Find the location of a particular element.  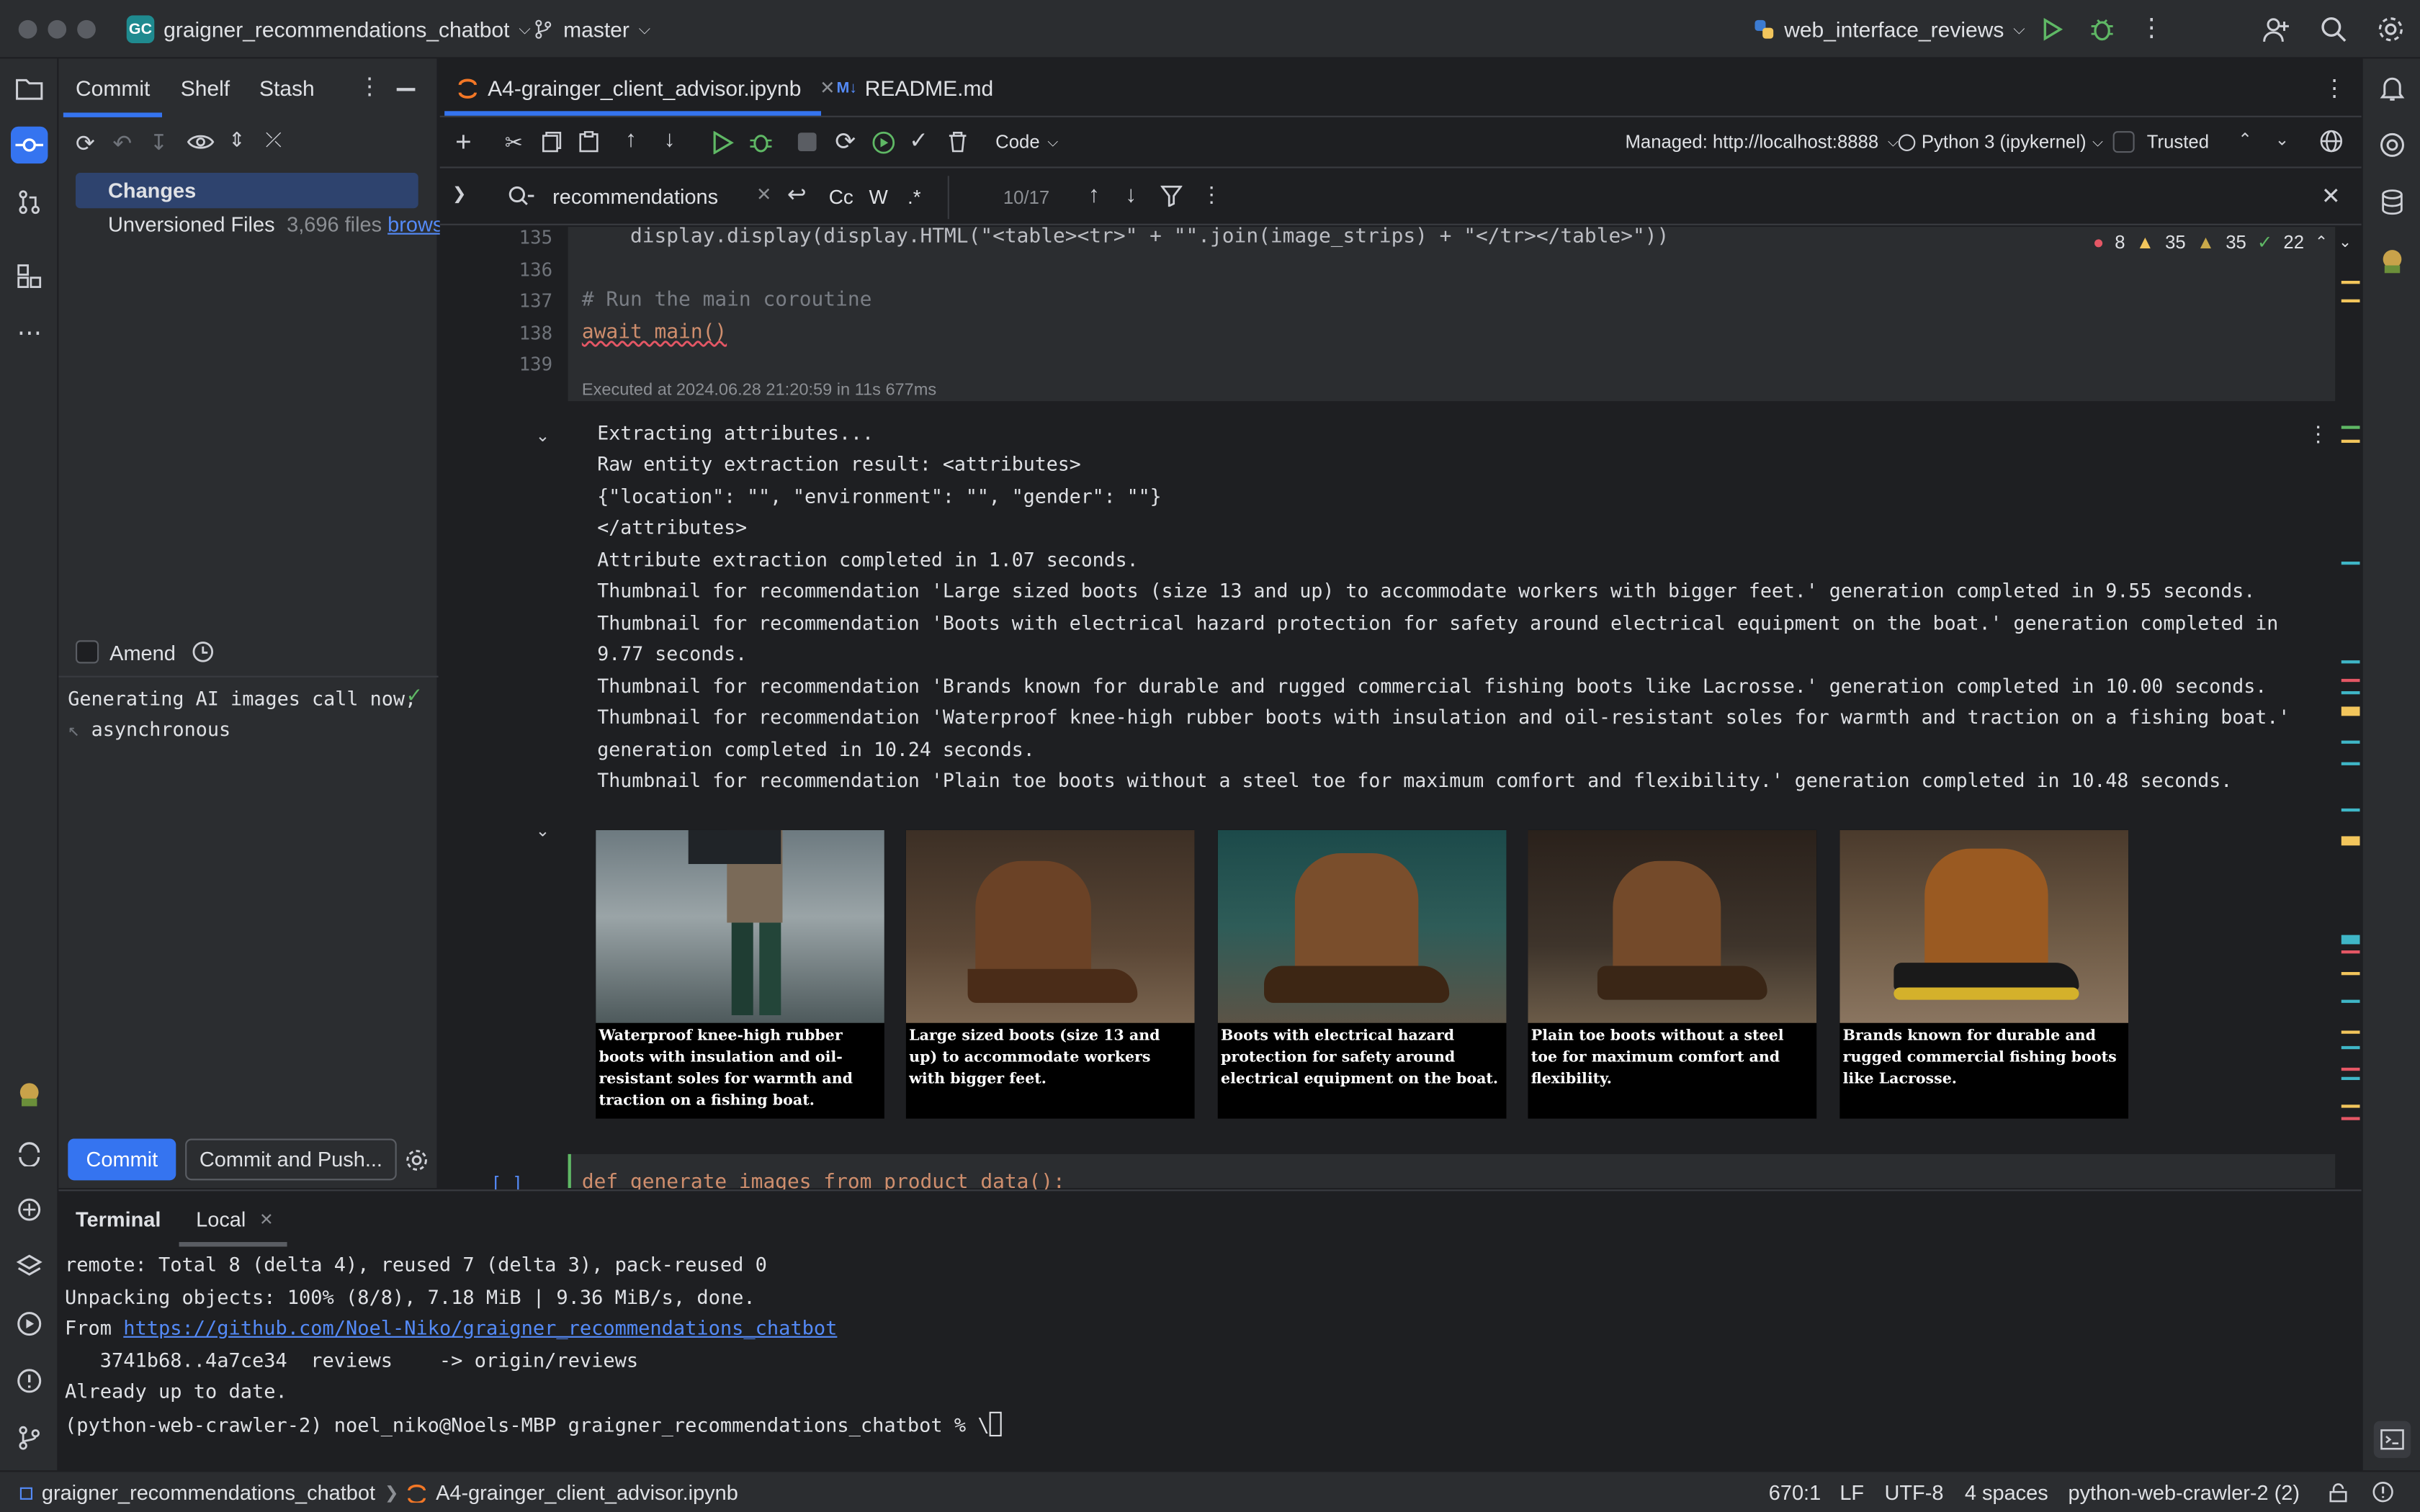

interpreter: python-web-crawler-2 (2) is located at coordinates (2184, 1492).